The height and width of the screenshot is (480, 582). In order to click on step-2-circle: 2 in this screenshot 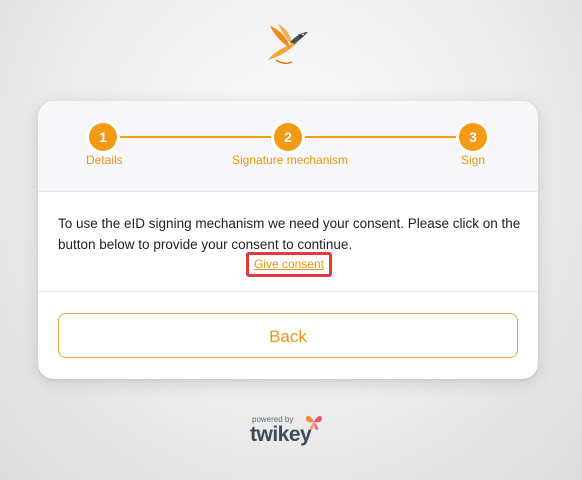, I will do `click(288, 137)`.